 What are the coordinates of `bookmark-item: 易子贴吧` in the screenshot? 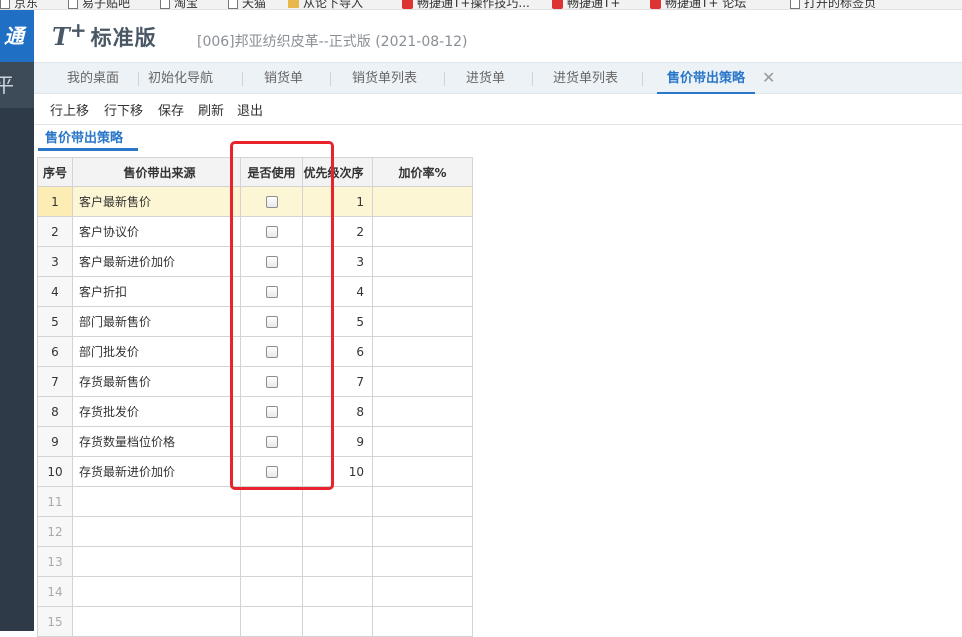 It's located at (99, 4).